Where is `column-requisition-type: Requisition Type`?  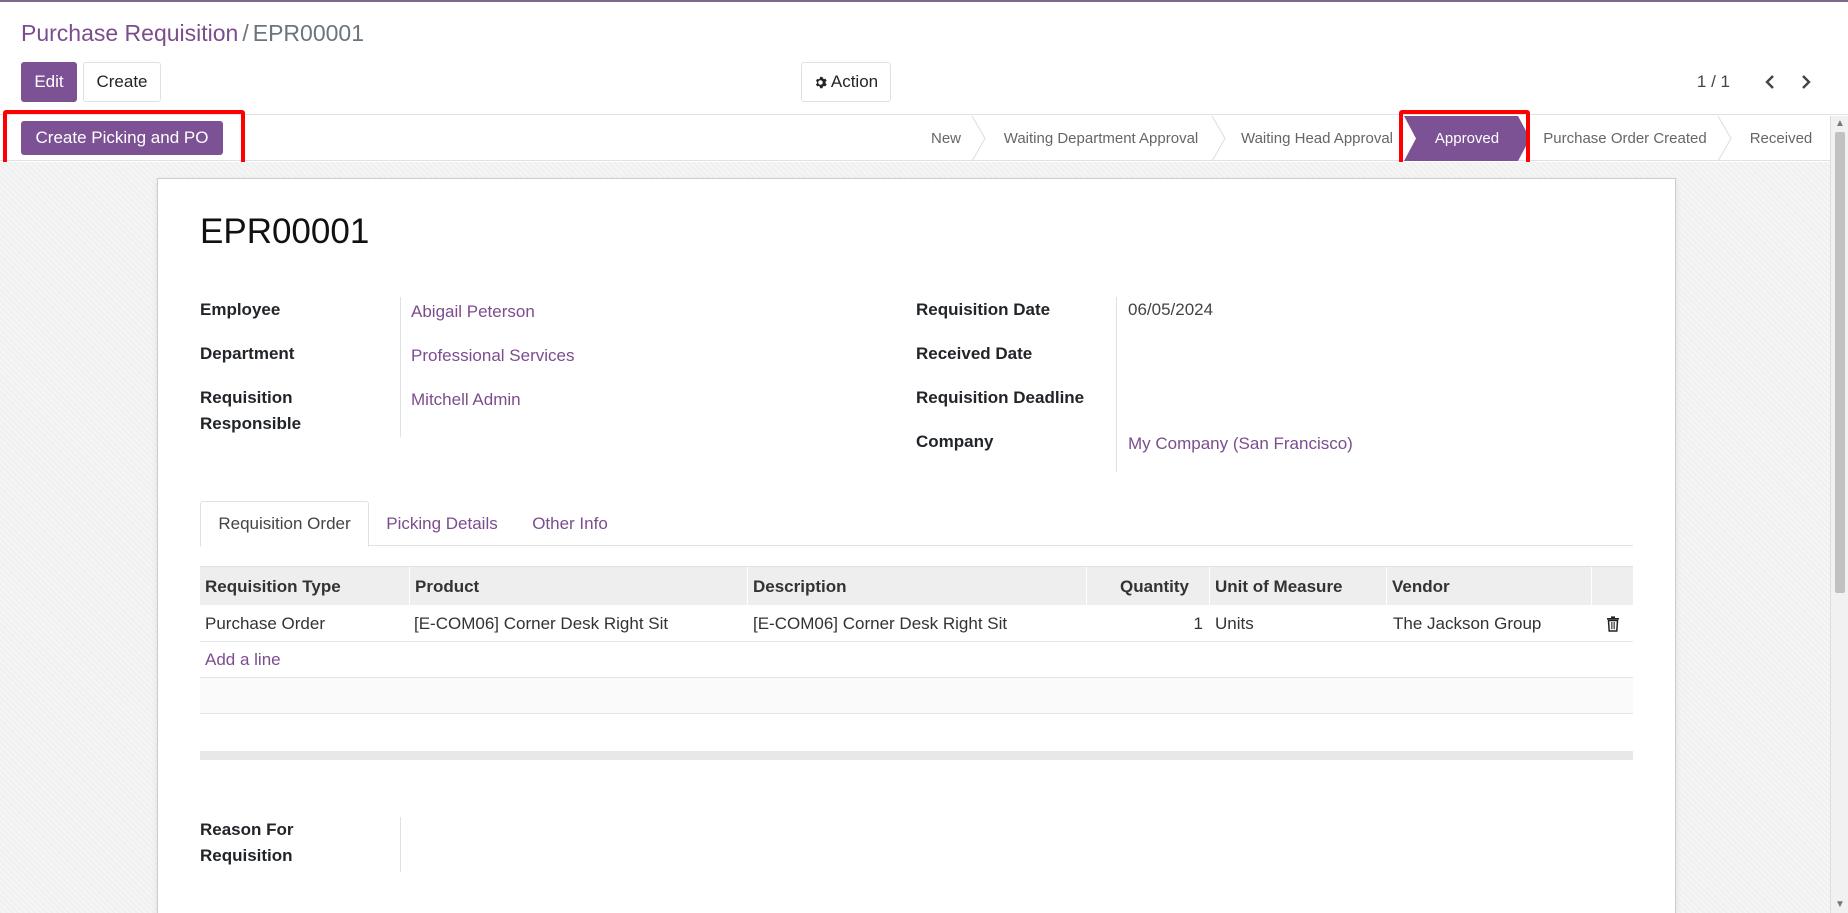
column-requisition-type: Requisition Type is located at coordinates (273, 586).